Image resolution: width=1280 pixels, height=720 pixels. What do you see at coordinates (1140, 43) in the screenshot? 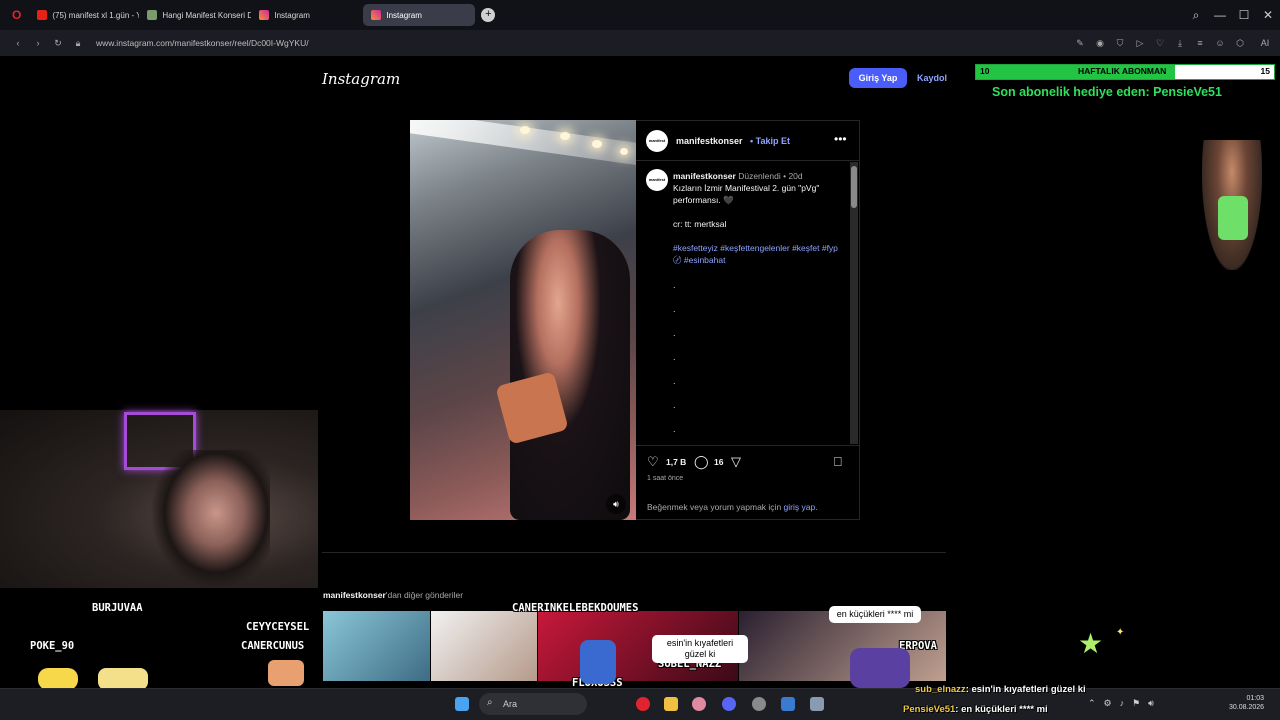
I see `play-icon: ▷` at bounding box center [1140, 43].